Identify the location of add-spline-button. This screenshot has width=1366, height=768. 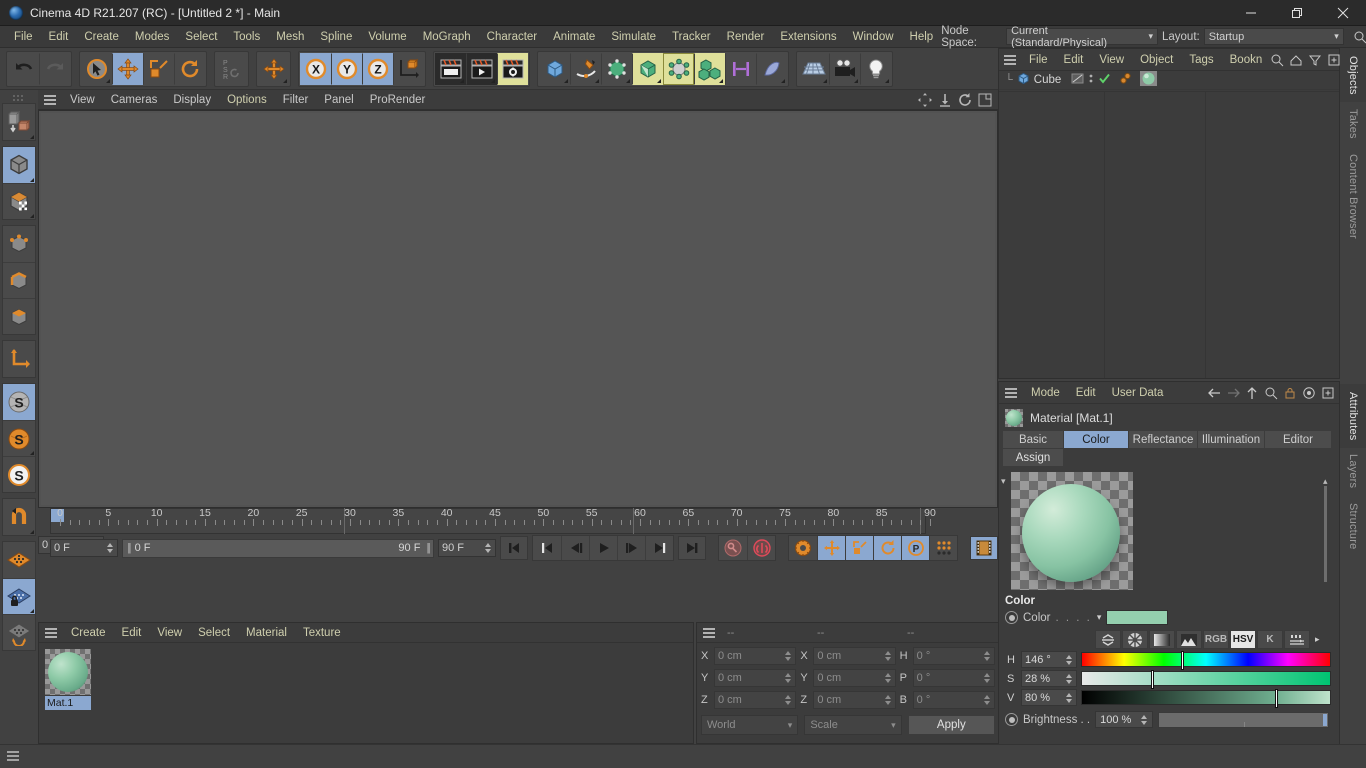
(585, 68).